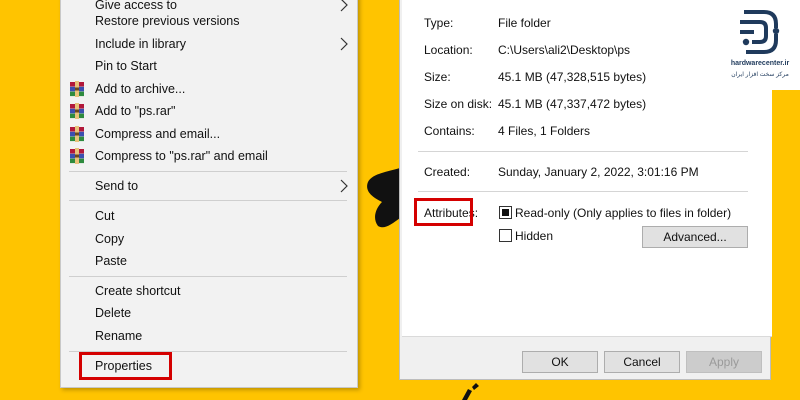 The image size is (800, 400). Describe the element at coordinates (209, 336) in the screenshot. I see `menu-item-rename: Rename` at that location.